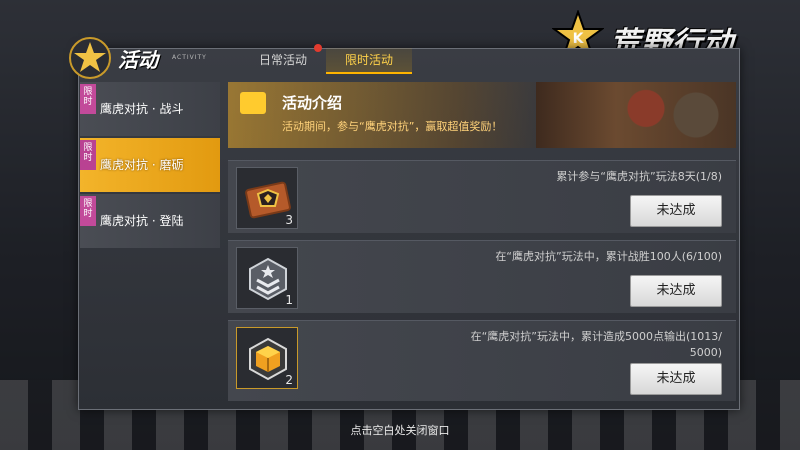  Describe the element at coordinates (579, 39) in the screenshot. I see `svg-text: K` at that location.